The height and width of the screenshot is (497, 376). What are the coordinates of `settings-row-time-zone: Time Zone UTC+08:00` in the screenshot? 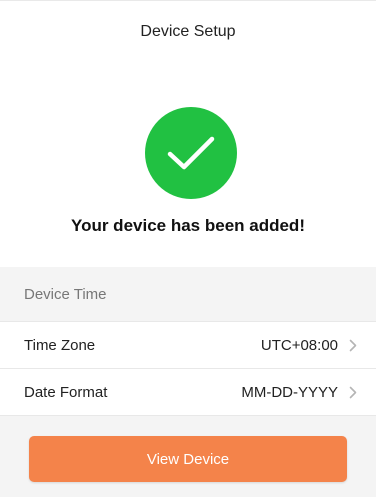 It's located at (188, 345).